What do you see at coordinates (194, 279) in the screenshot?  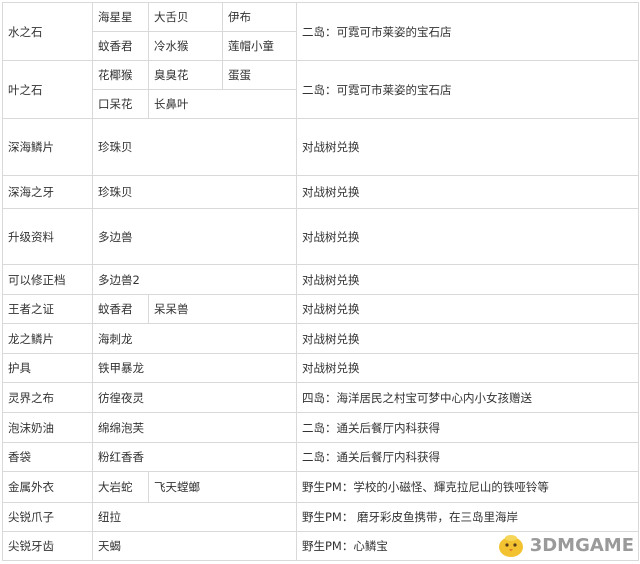 I see `pokemon-cell: 多边兽2` at bounding box center [194, 279].